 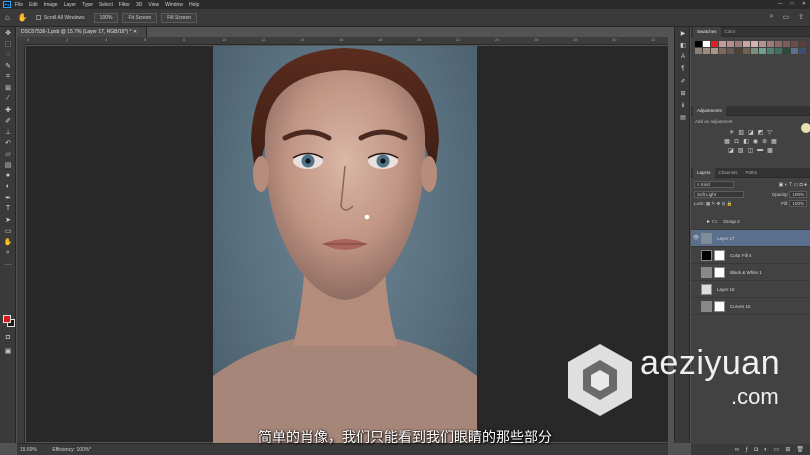 What do you see at coordinates (801, 17) in the screenshot?
I see `share-icon: ⇪` at bounding box center [801, 17].